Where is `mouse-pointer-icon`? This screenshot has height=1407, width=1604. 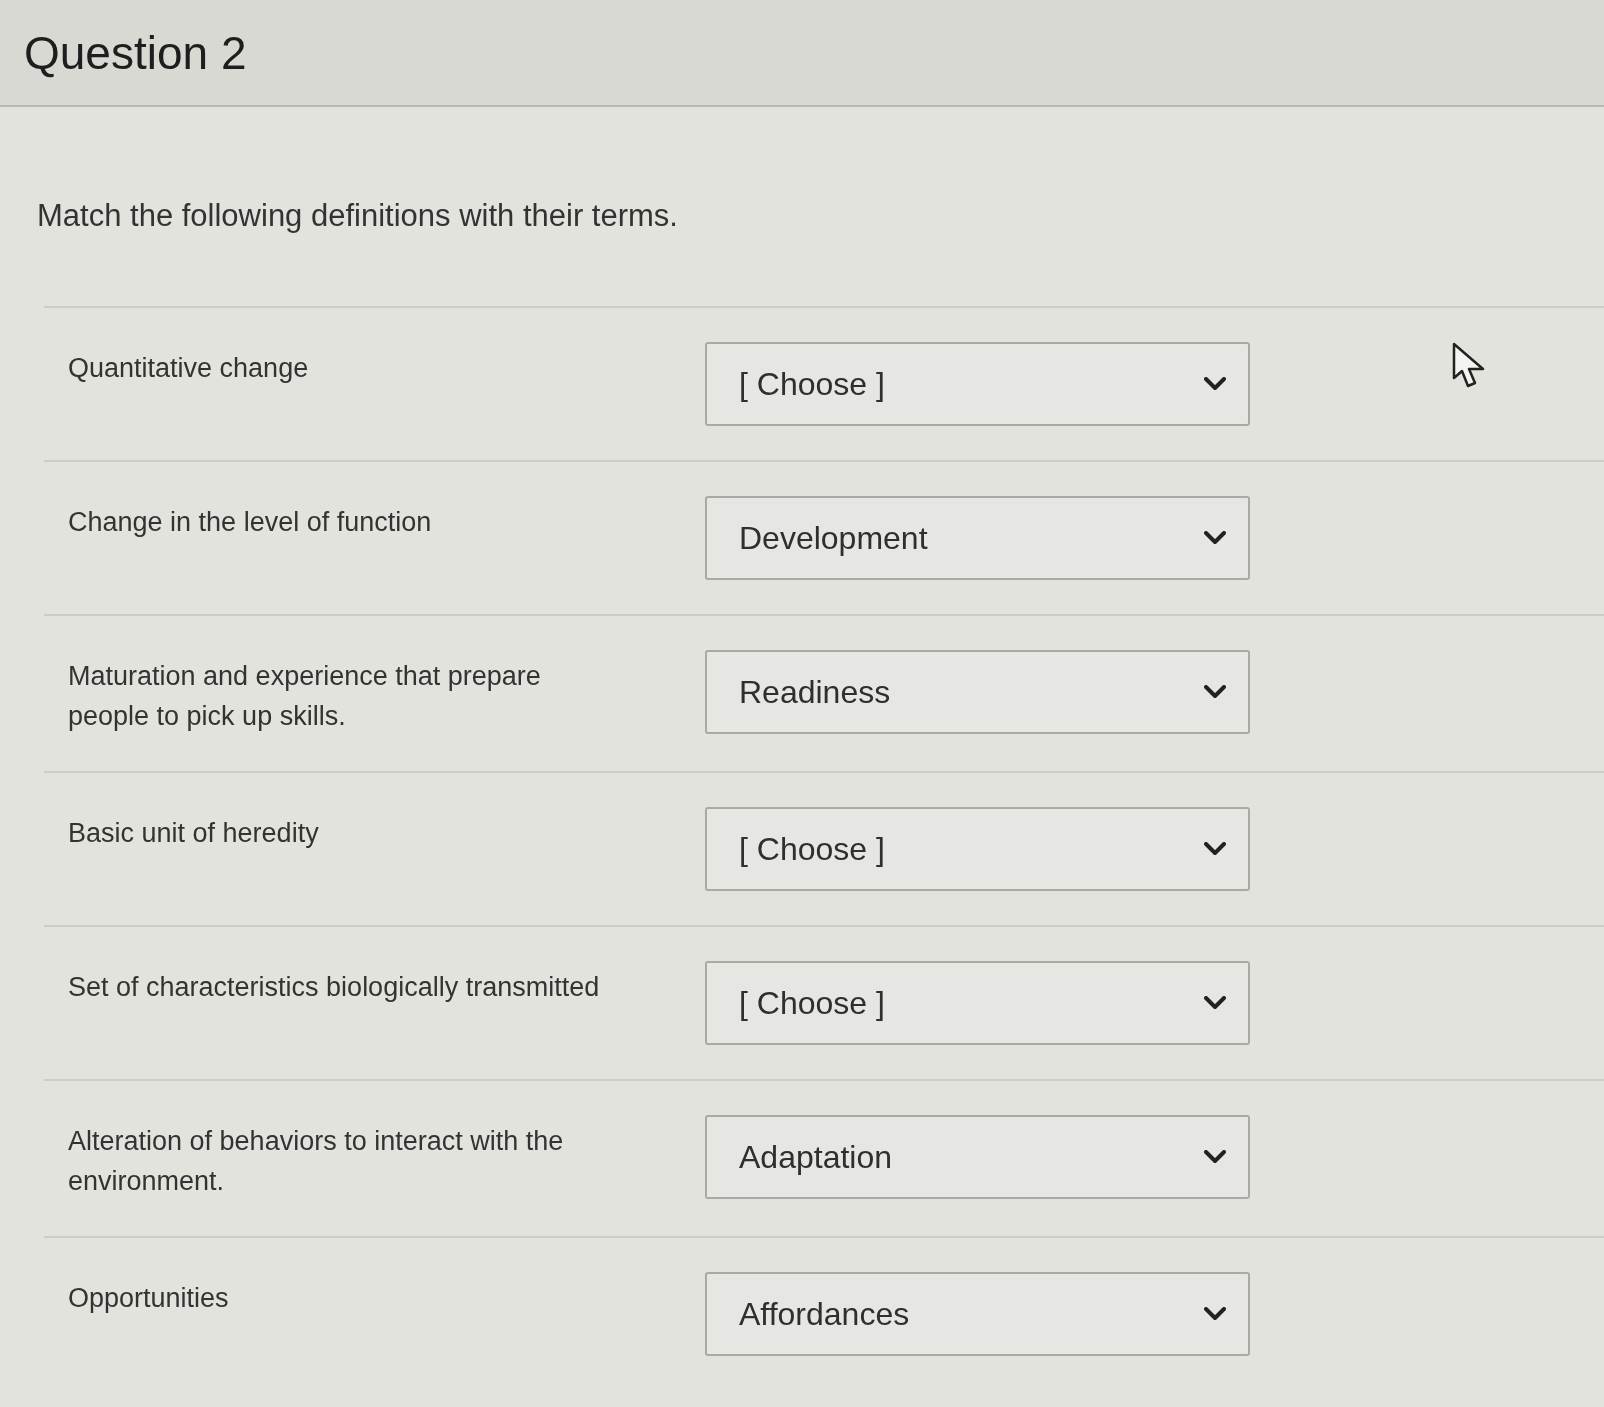
mouse-pointer-icon is located at coordinates (1469, 365).